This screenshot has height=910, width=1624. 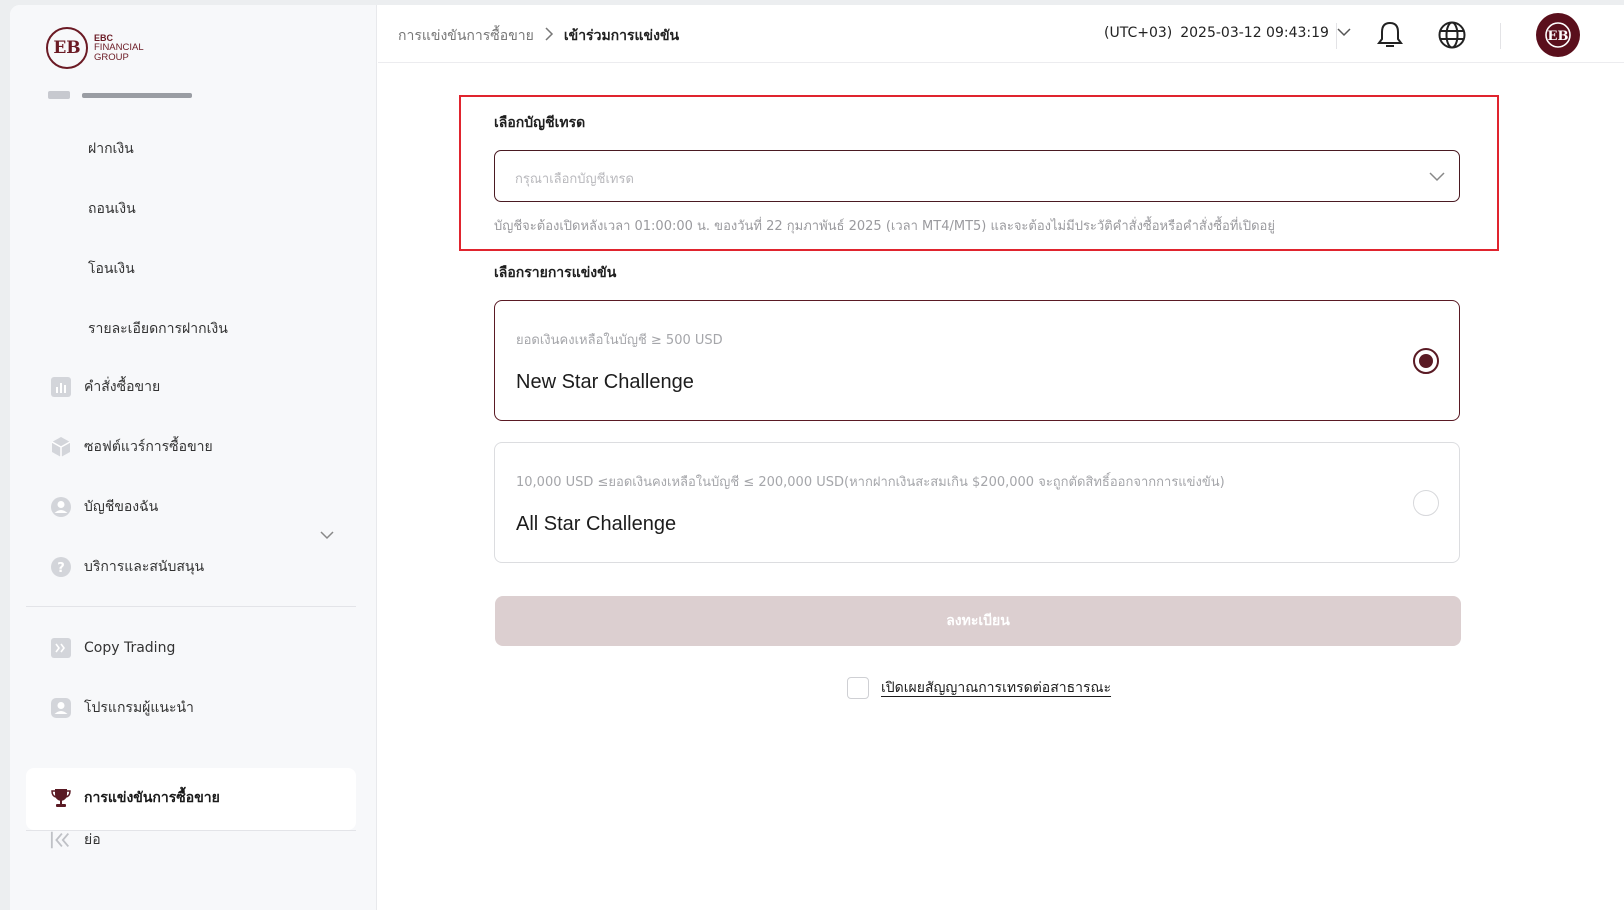 I want to click on brand-logo: EB EBC FINANCIAL GROUP, so click(x=95, y=48).